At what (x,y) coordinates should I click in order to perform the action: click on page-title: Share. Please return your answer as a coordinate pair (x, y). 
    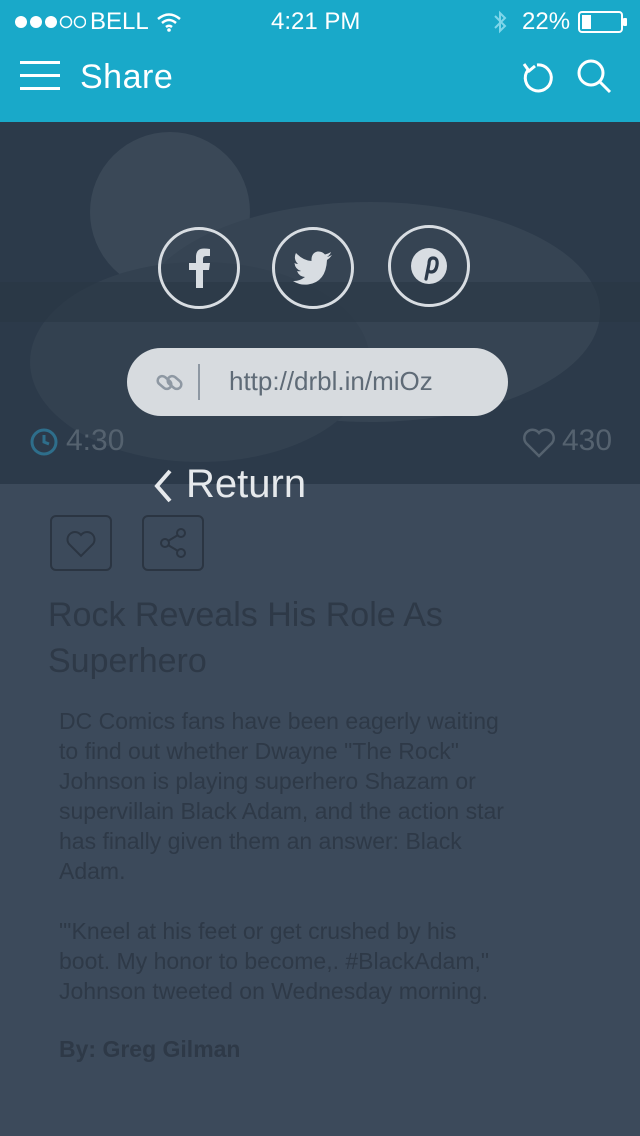
    Looking at the image, I should click on (127, 77).